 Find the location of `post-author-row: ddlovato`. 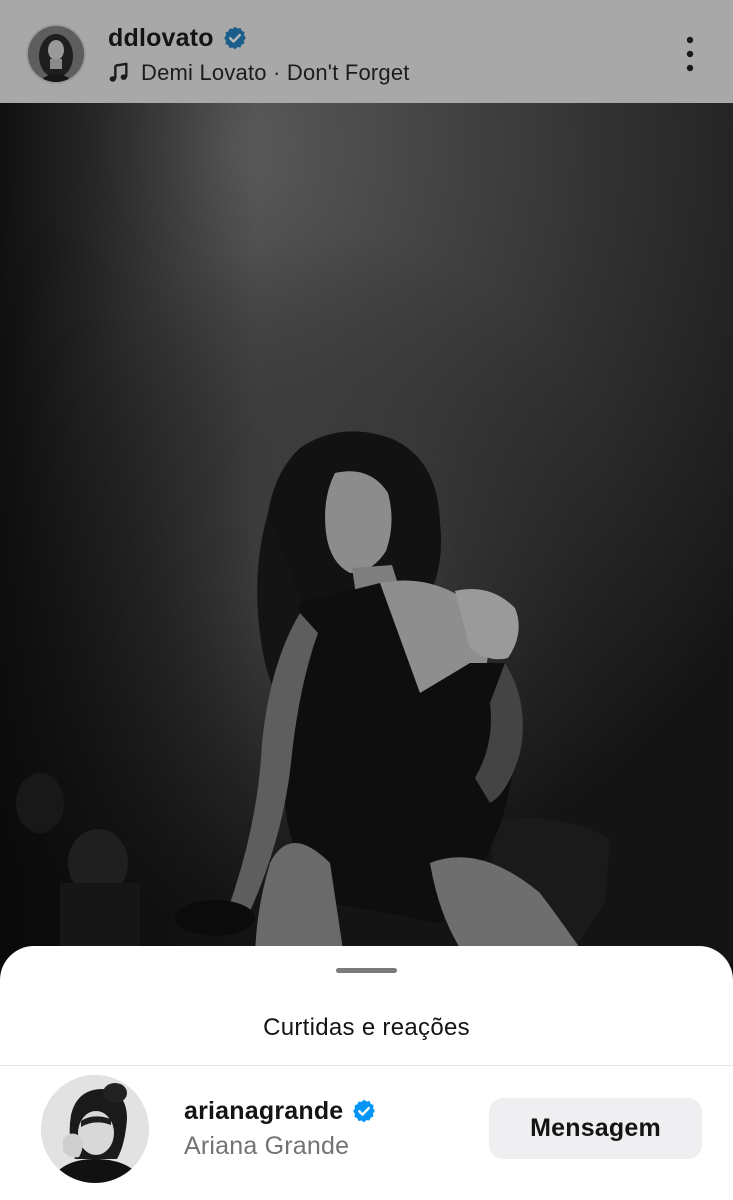

post-author-row: ddlovato is located at coordinates (178, 38).